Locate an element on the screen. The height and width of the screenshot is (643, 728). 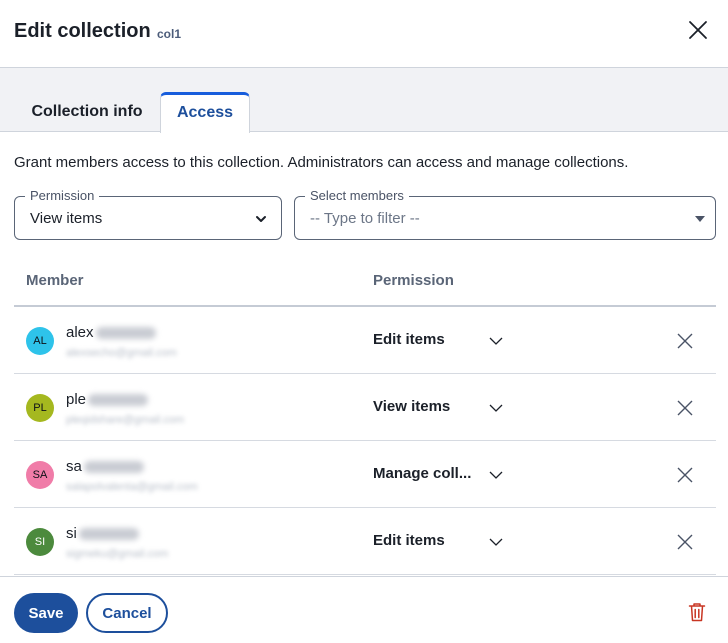
permission-value: View items is located at coordinates (66, 218).